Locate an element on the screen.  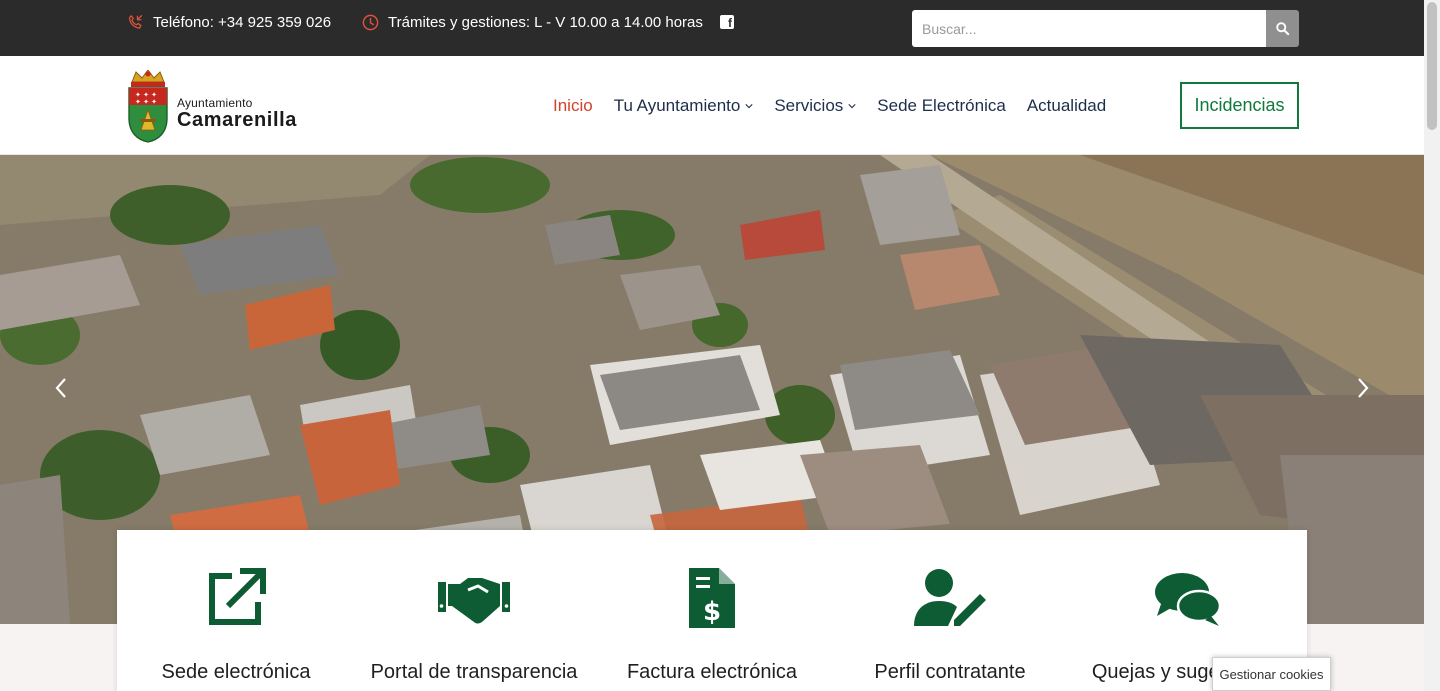
search-icon is located at coordinates (1283, 29).